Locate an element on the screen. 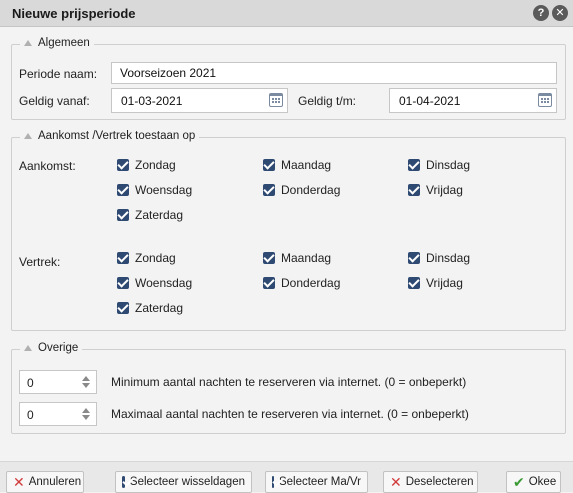  legend-overige: Overige is located at coordinates (51, 348).